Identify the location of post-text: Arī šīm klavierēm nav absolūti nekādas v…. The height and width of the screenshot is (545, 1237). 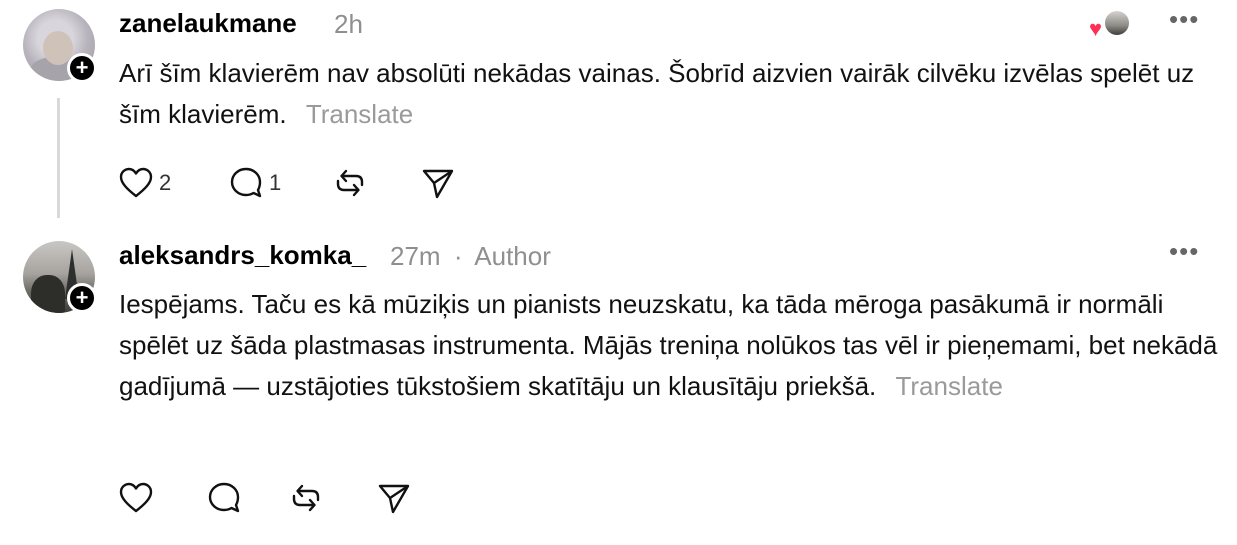
(669, 94).